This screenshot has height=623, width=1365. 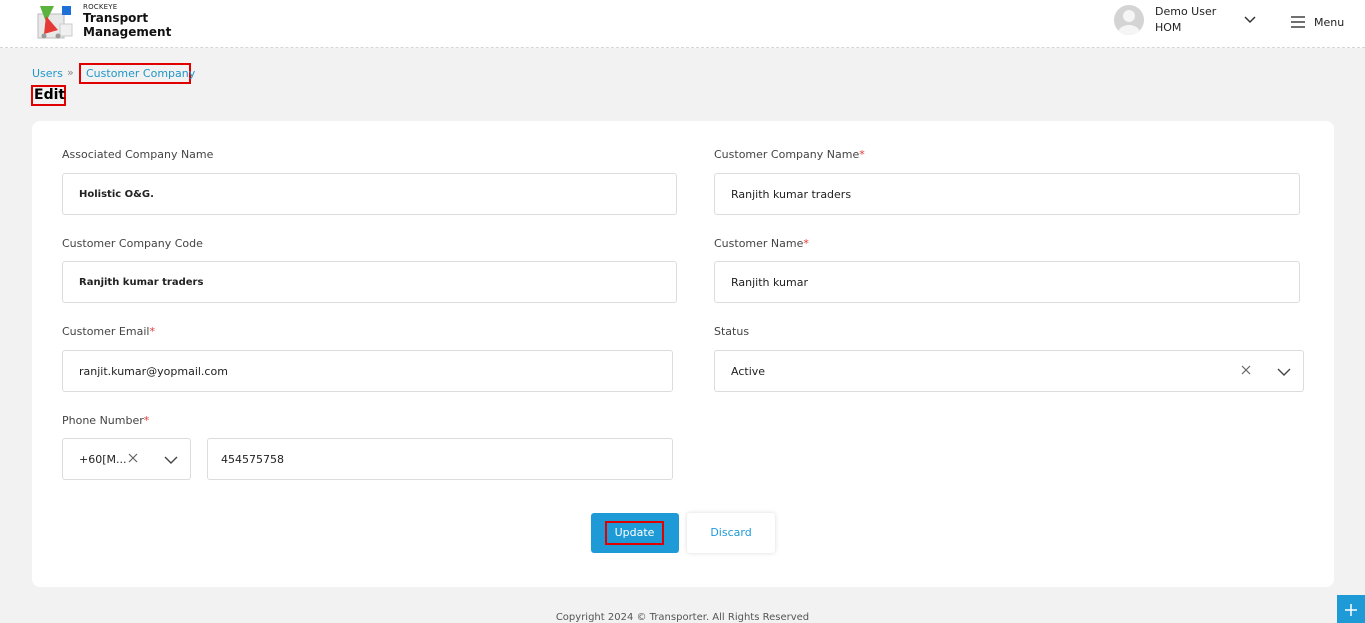 I want to click on label-text: Customer Company Name, so click(x=787, y=154).